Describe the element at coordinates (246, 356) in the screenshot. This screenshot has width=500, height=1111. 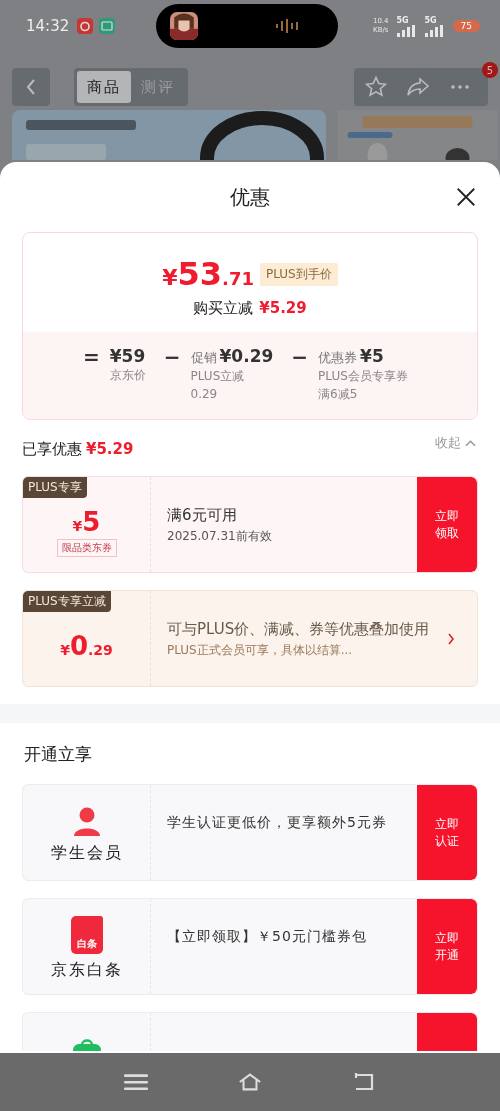
I see `breakdown-amount: ¥0.29` at that location.